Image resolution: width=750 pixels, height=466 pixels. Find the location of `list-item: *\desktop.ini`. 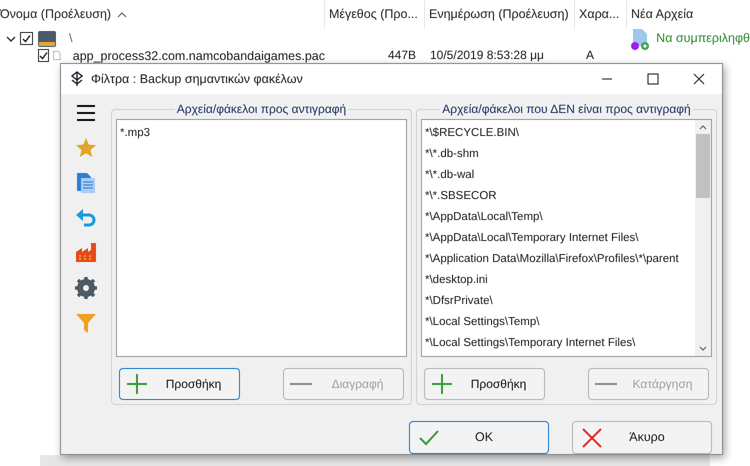

list-item: *\desktop.ini is located at coordinates (560, 280).